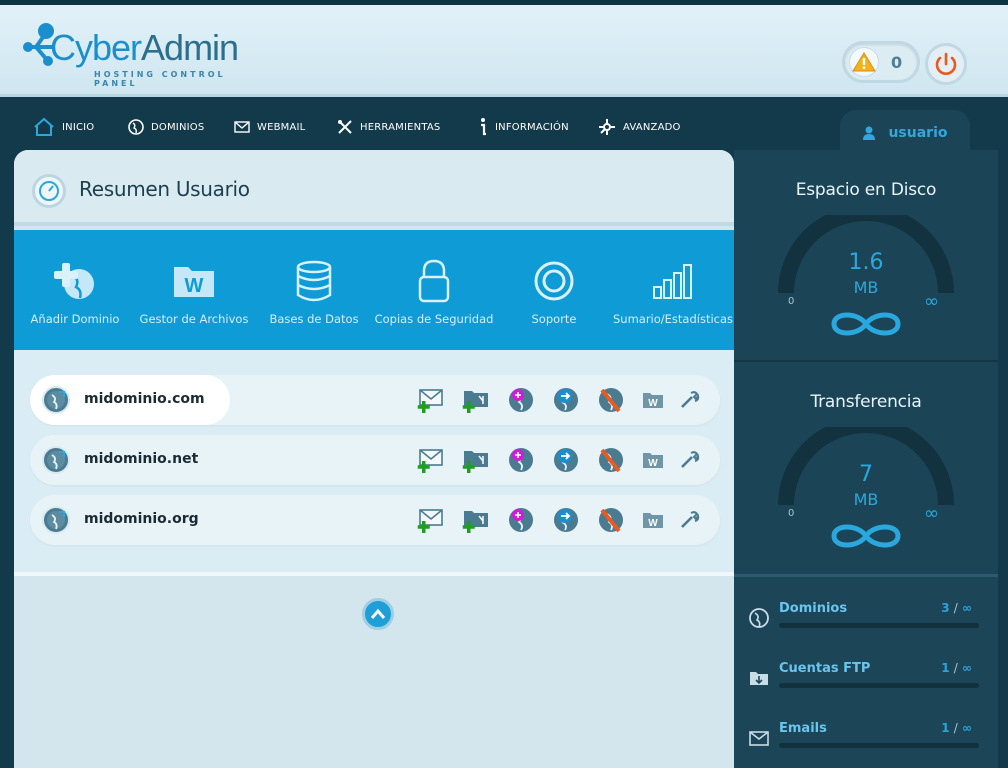 The height and width of the screenshot is (768, 1008). What do you see at coordinates (673, 298) in the screenshot?
I see `quick-action-stats: Sumario/Estadísticas` at bounding box center [673, 298].